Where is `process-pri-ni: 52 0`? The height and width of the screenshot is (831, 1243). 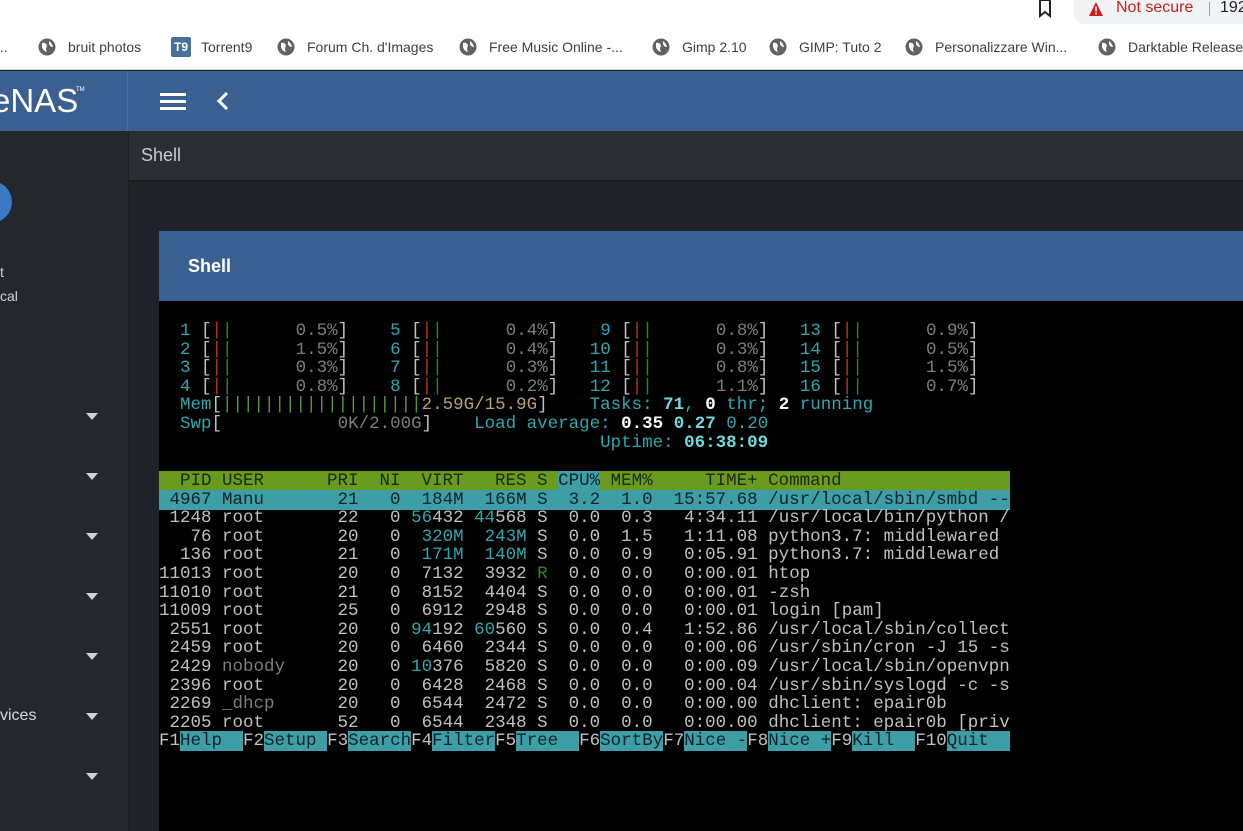 process-pri-ni: 52 0 is located at coordinates (369, 722).